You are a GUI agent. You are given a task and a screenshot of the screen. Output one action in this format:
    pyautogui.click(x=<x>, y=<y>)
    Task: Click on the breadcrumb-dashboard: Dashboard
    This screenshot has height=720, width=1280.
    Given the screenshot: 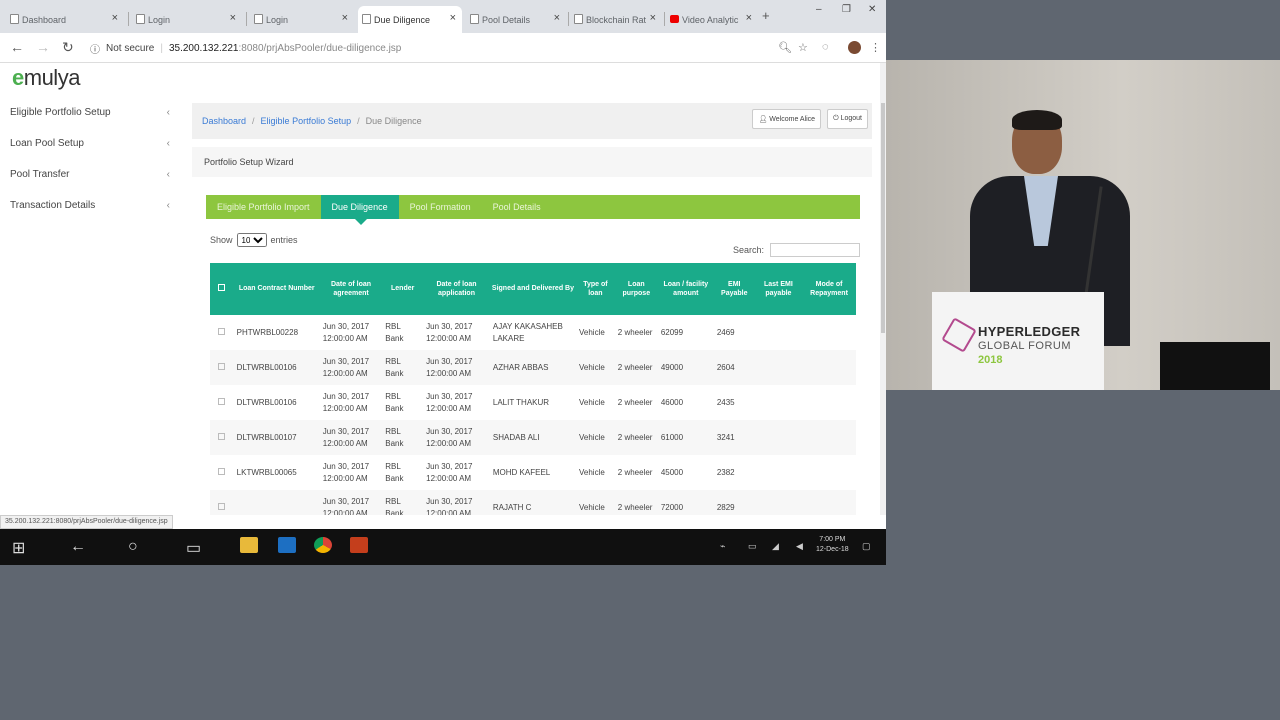 What is the action you would take?
    pyautogui.click(x=224, y=121)
    